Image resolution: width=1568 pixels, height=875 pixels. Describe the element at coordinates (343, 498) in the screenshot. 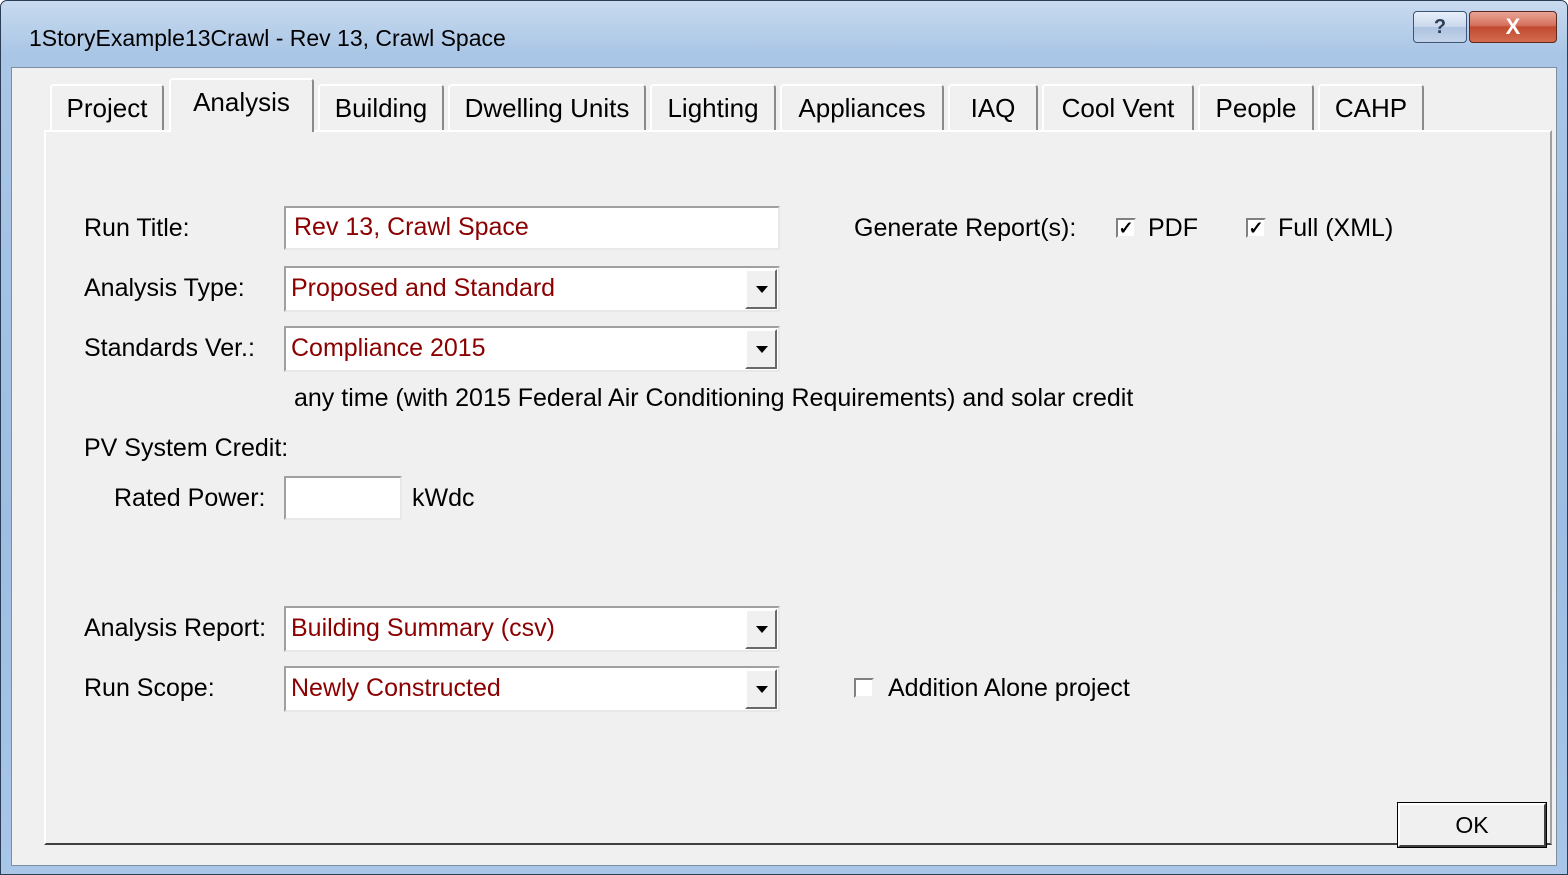

I see `rated-power-input` at that location.